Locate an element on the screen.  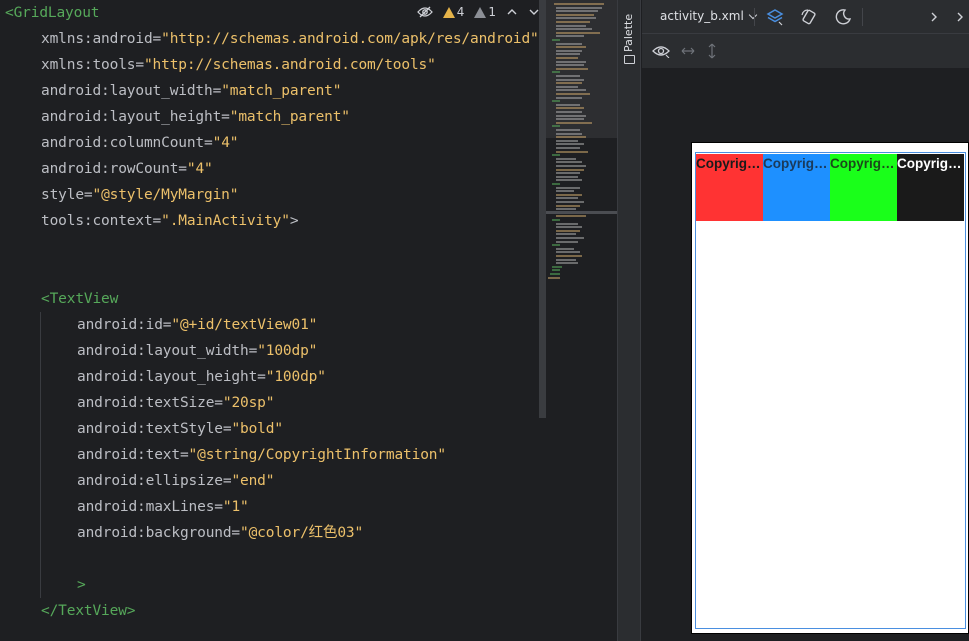
code-line: <GridLayout is located at coordinates (52, 13).